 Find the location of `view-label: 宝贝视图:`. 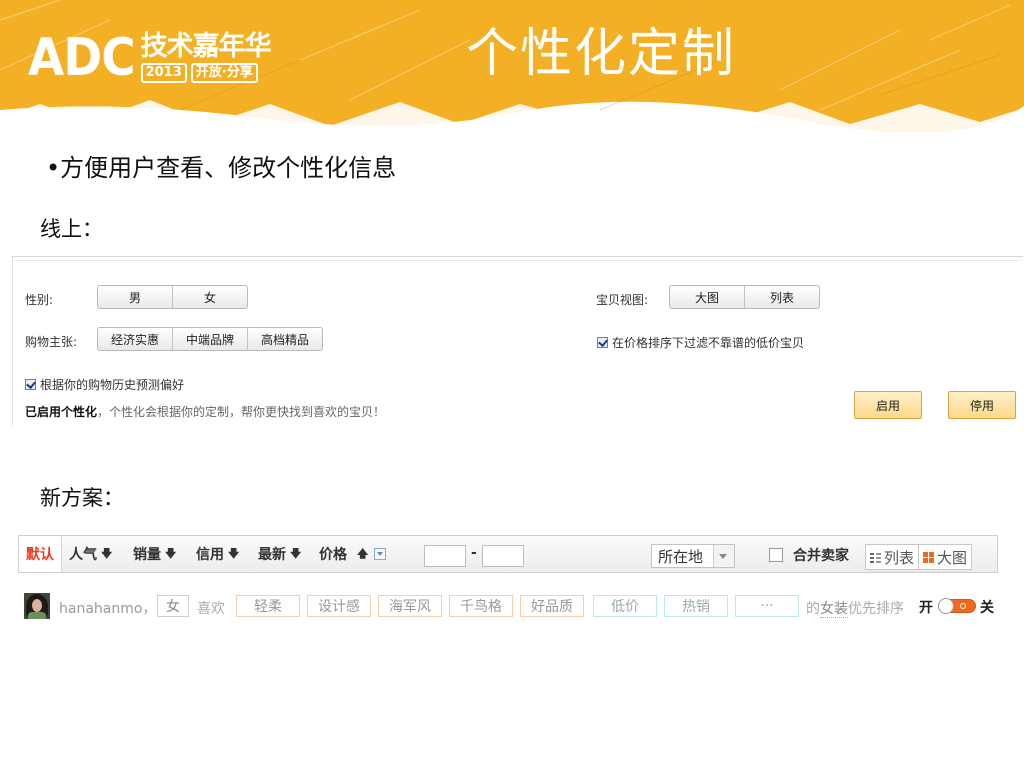

view-label: 宝贝视图: is located at coordinates (622, 300).